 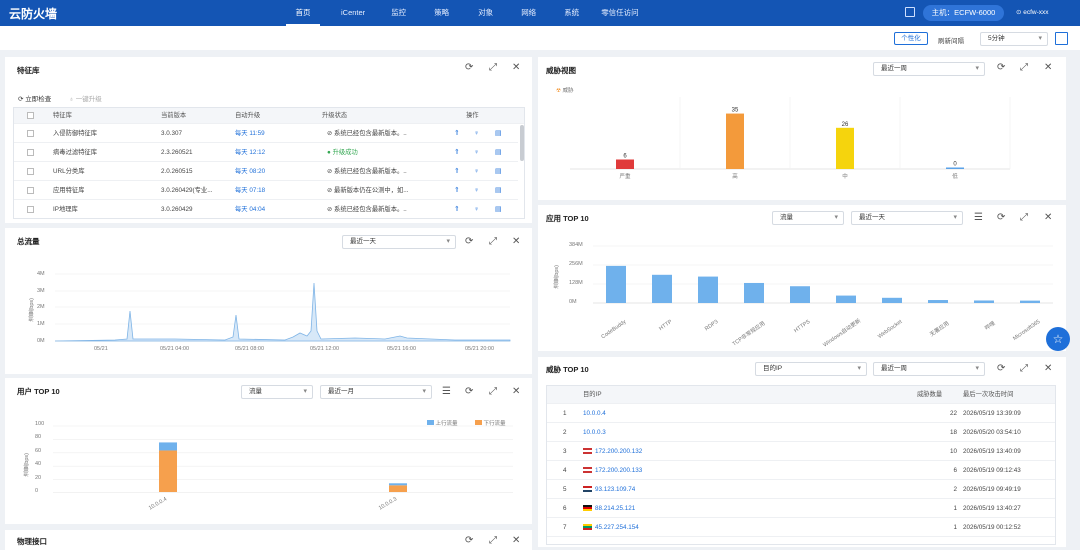 I want to click on nav-policy: 策略, so click(x=441, y=13).